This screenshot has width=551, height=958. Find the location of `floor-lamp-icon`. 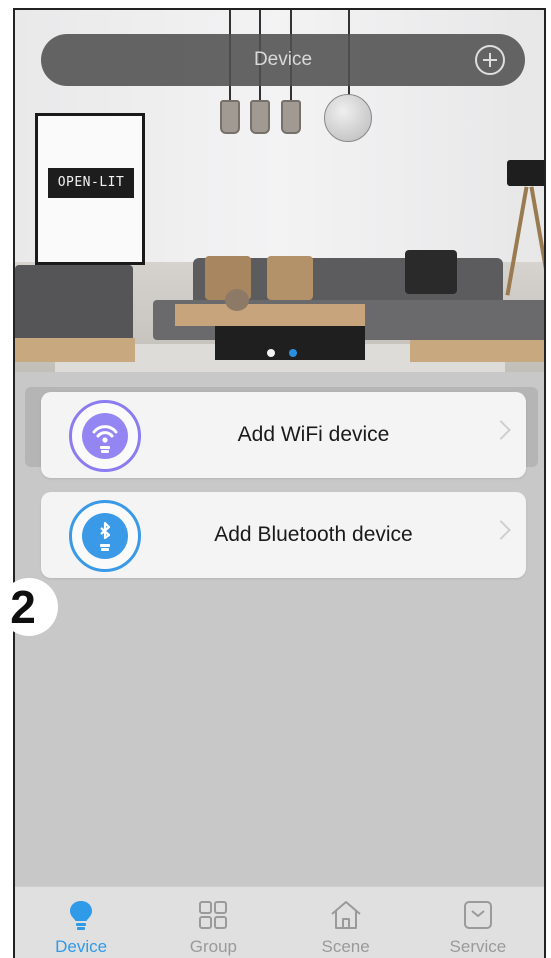

floor-lamp-icon is located at coordinates (525, 173).